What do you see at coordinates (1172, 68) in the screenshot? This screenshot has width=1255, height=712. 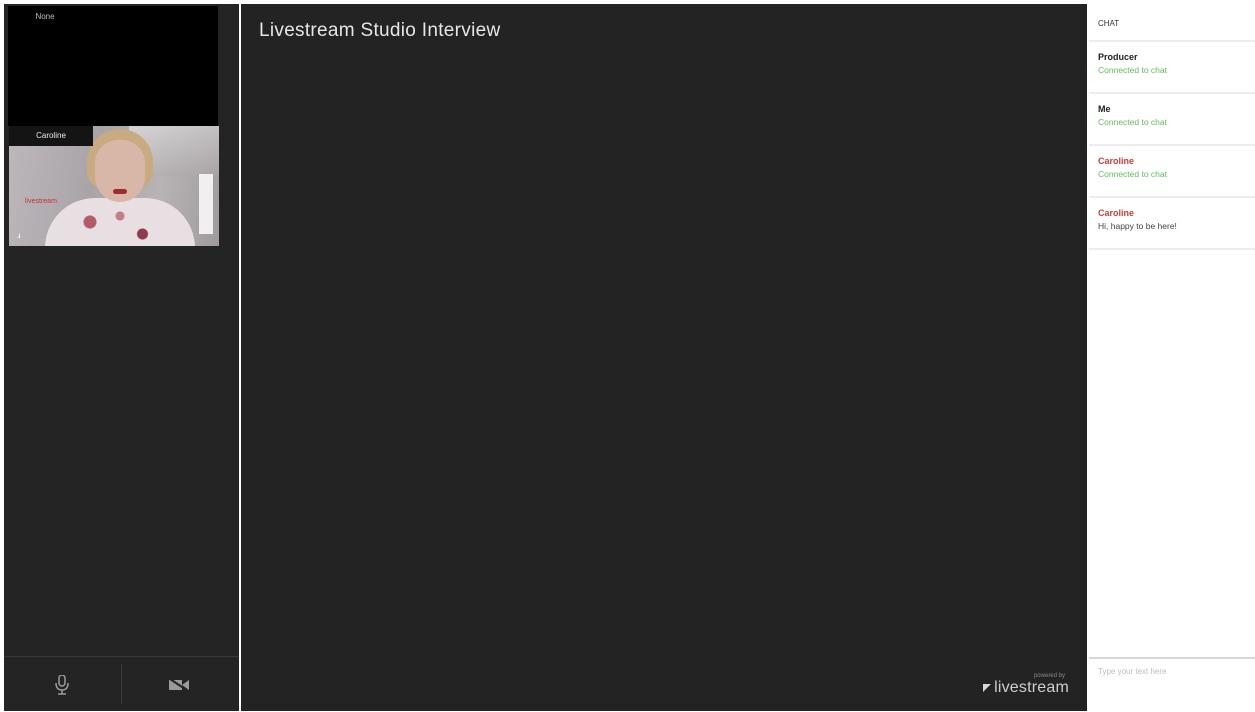 I see `chat-message: Producer Connected to chat` at bounding box center [1172, 68].